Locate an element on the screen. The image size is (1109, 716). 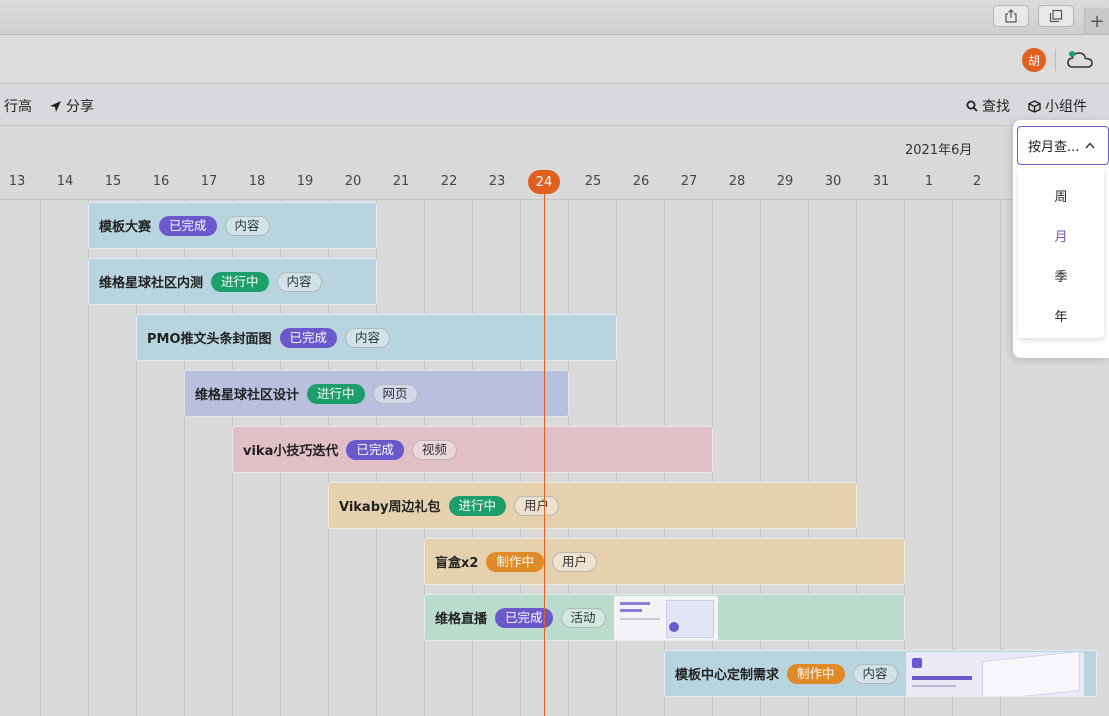
day-label: 16 is located at coordinates (161, 181).